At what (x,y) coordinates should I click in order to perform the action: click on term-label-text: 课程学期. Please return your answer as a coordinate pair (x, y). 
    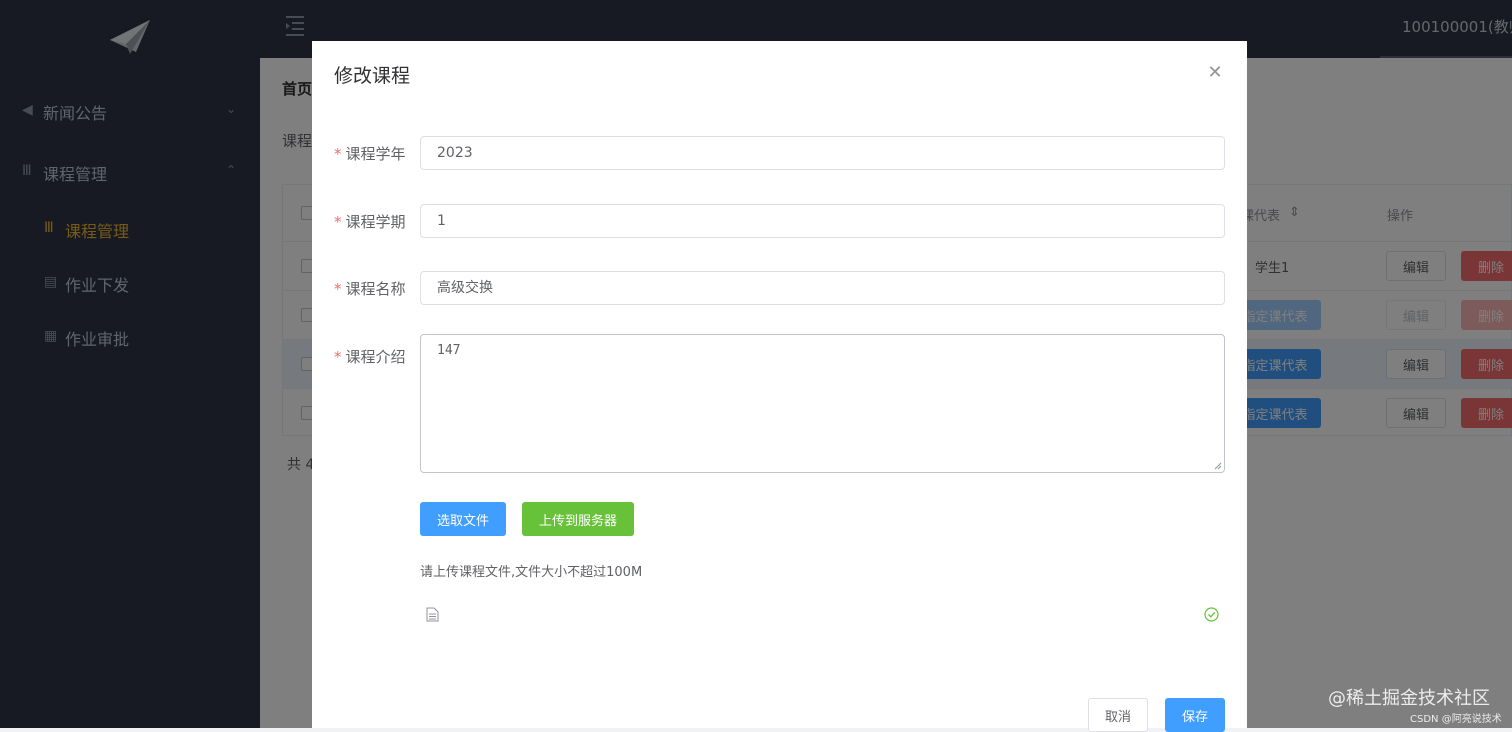
    Looking at the image, I should click on (375, 222).